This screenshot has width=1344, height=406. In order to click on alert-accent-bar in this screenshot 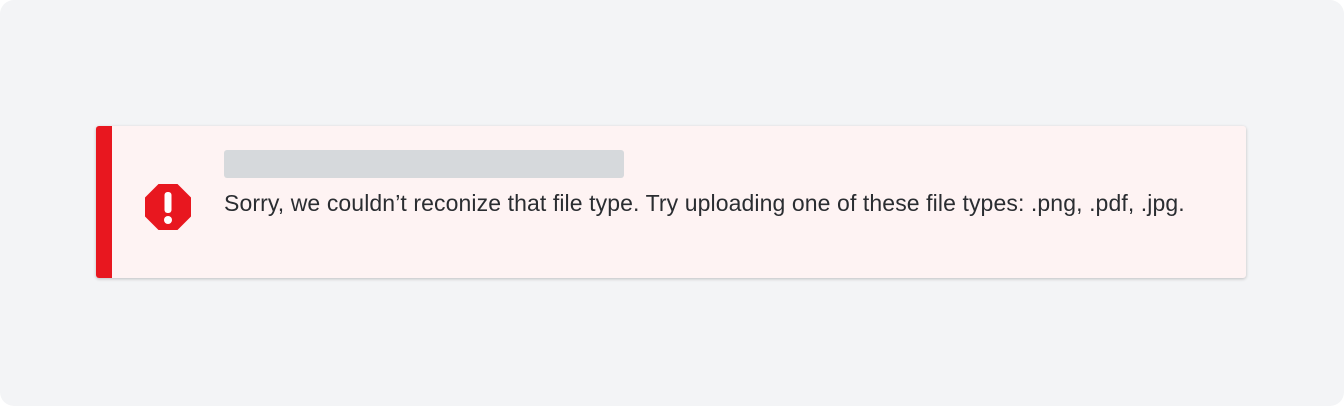, I will do `click(104, 202)`.